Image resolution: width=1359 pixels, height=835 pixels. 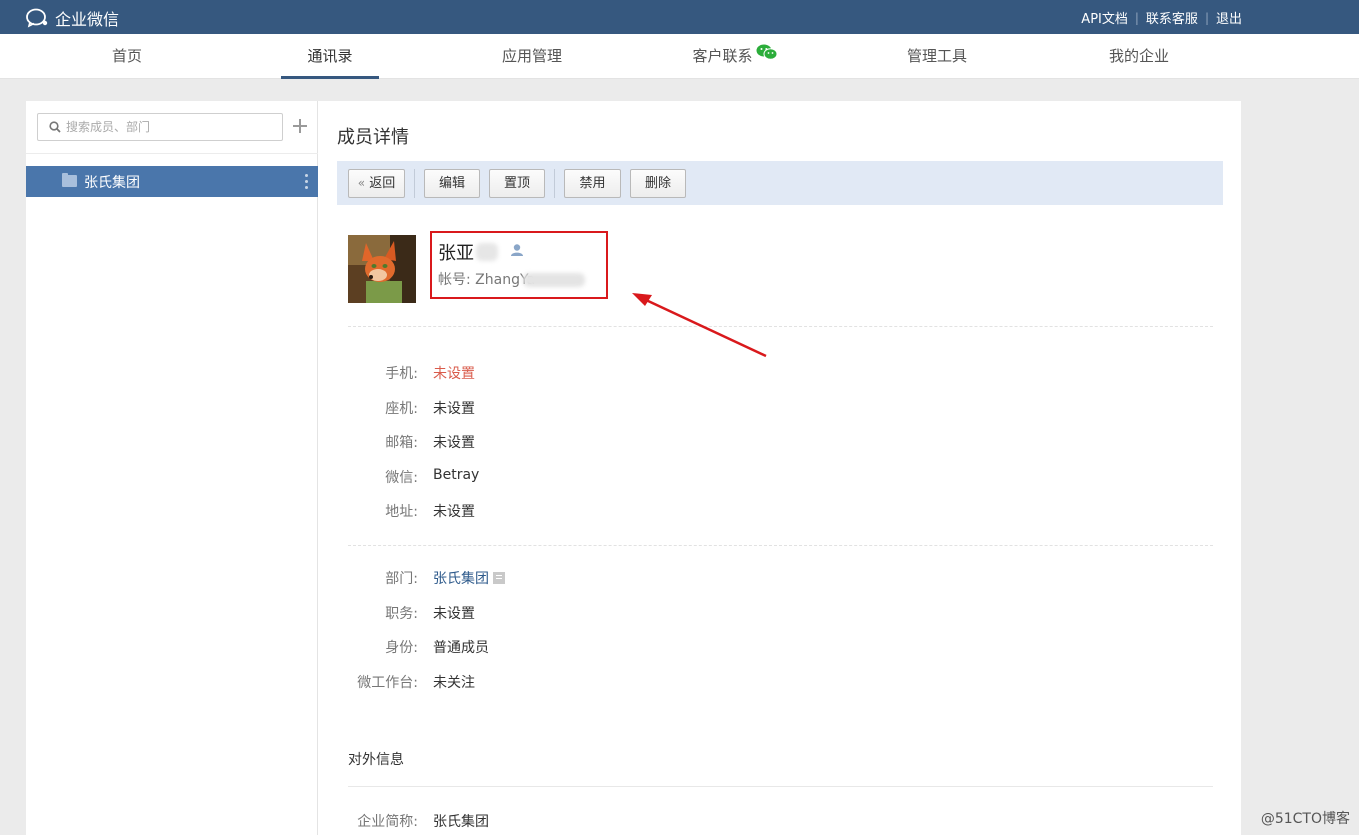 I want to click on back-button-label: 返回, so click(x=382, y=183).